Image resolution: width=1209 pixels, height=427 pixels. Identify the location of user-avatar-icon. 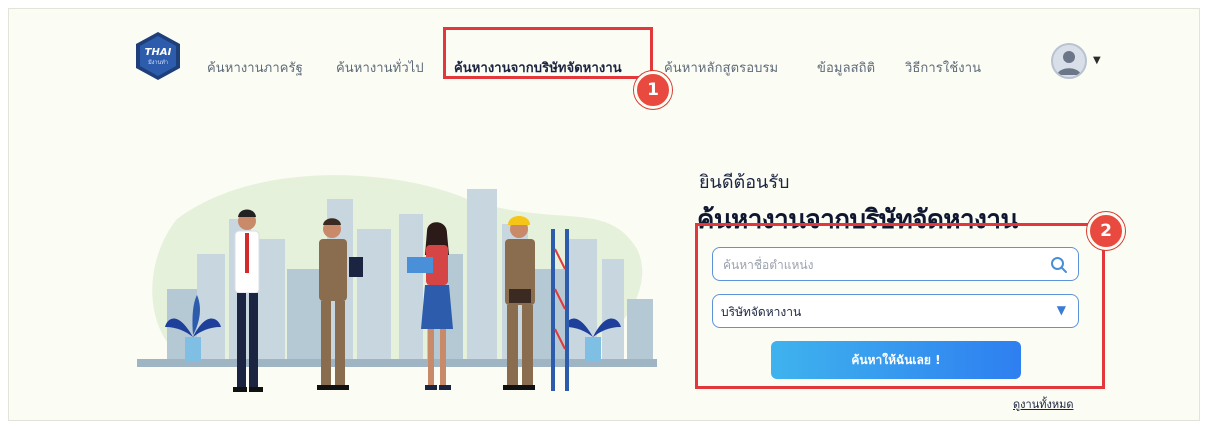
(1069, 61).